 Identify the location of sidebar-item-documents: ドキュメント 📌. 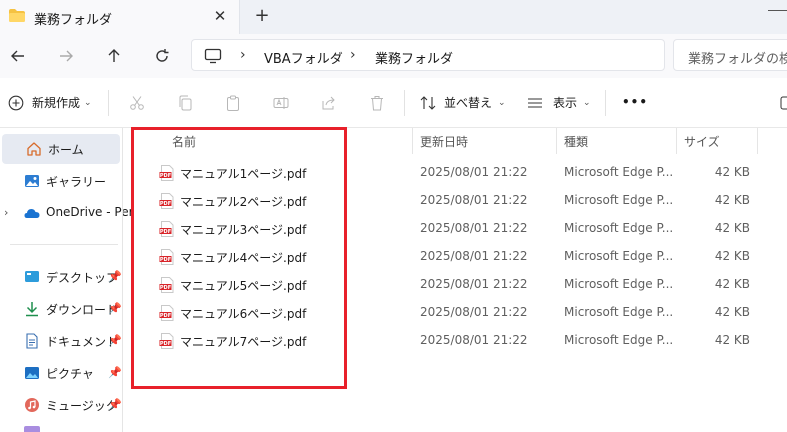
(61, 341).